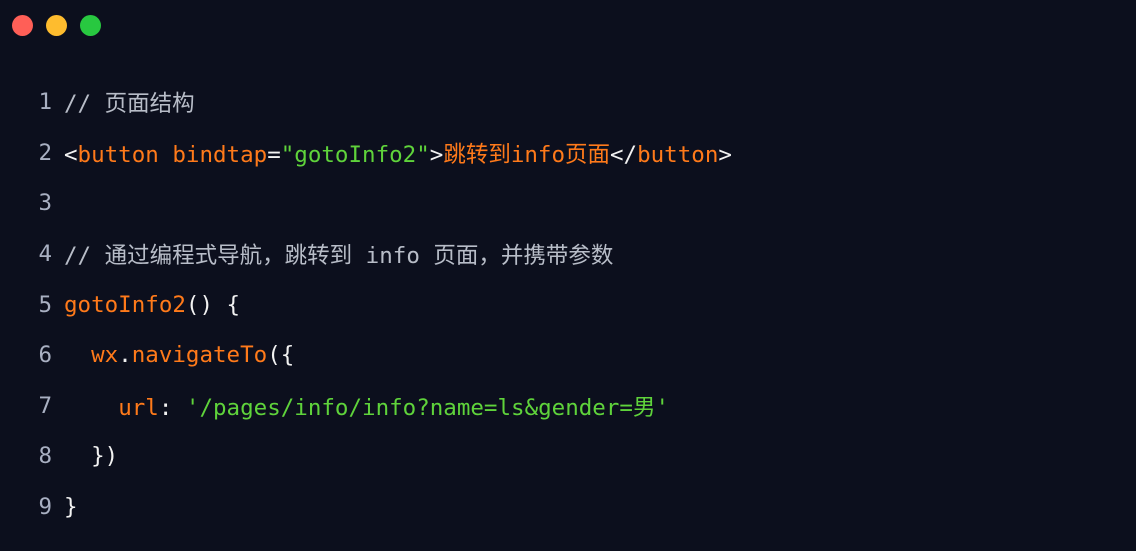  Describe the element at coordinates (45, 102) in the screenshot. I see `line-number: 1` at that location.